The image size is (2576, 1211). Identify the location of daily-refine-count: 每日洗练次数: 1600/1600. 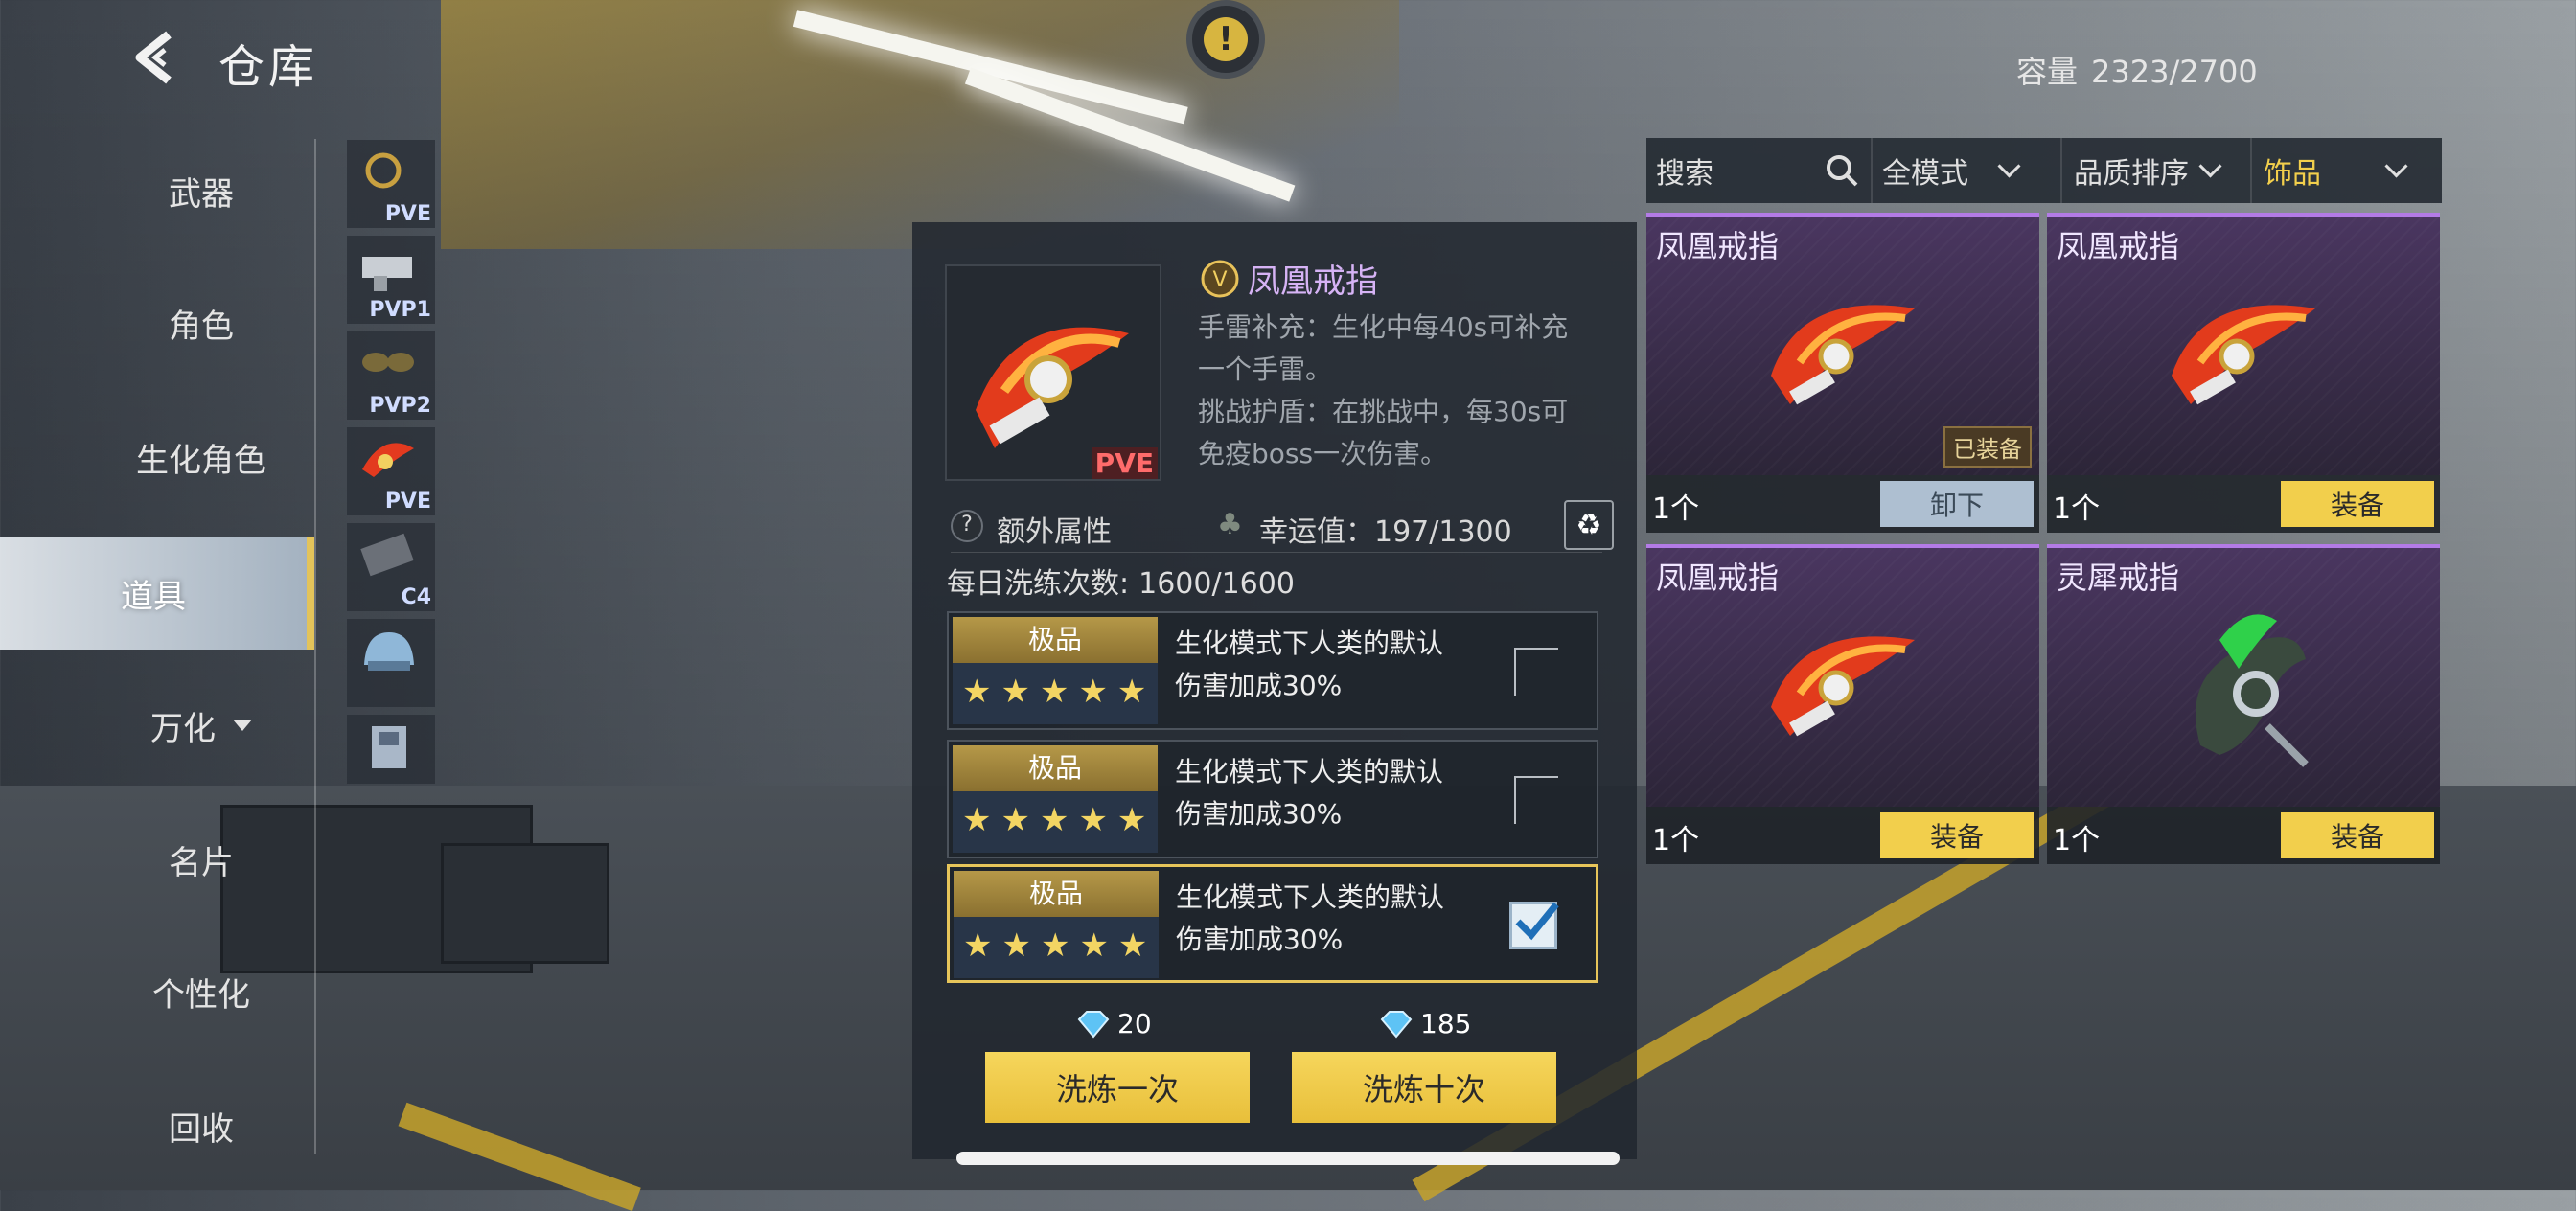
(1121, 581).